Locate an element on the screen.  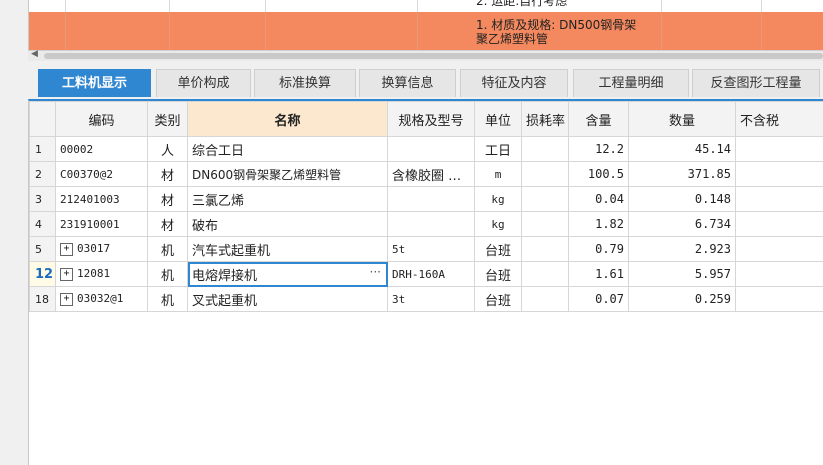
table-row: 4 231910001 材 破布 kg 1.82 6.734 is located at coordinates (426, 224).